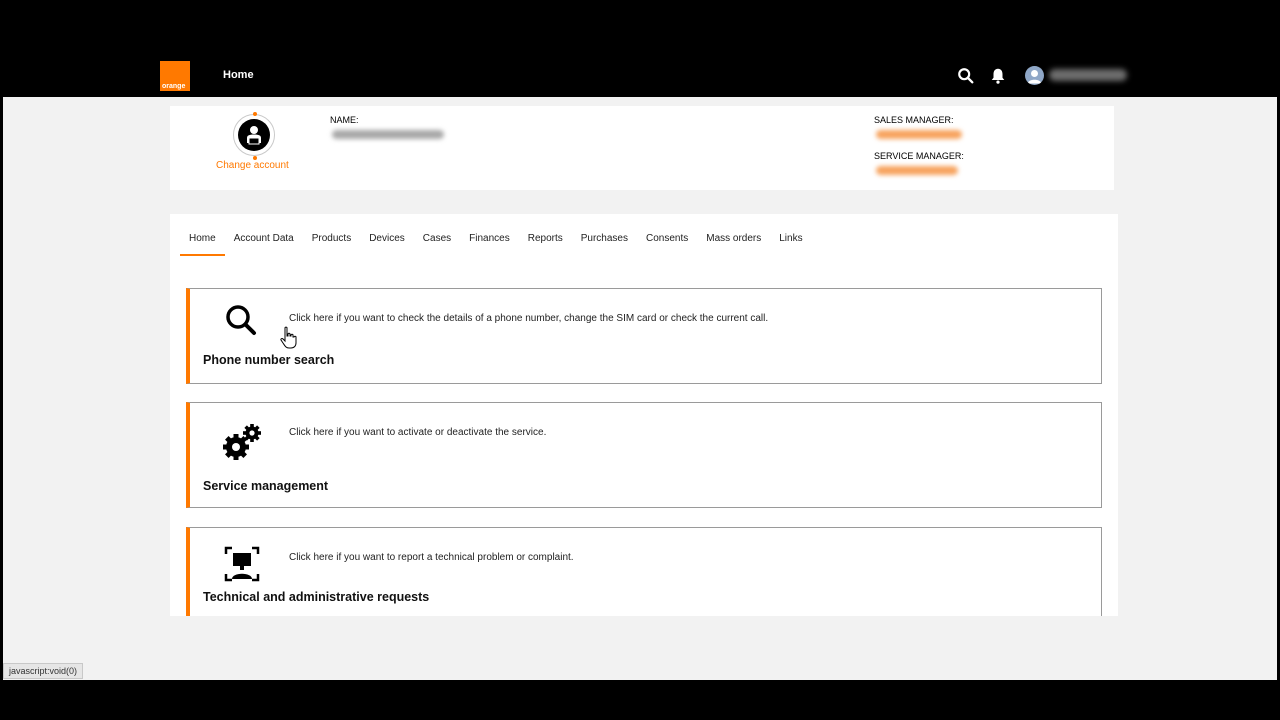  What do you see at coordinates (790, 234) in the screenshot?
I see `tab-links: Links` at bounding box center [790, 234].